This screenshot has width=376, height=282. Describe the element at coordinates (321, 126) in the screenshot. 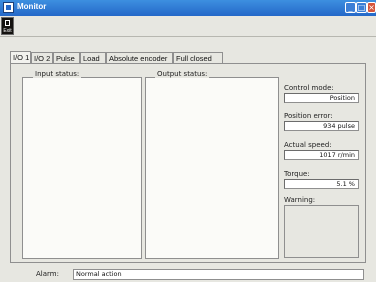

I see `position-error-value: 934 pulse` at that location.